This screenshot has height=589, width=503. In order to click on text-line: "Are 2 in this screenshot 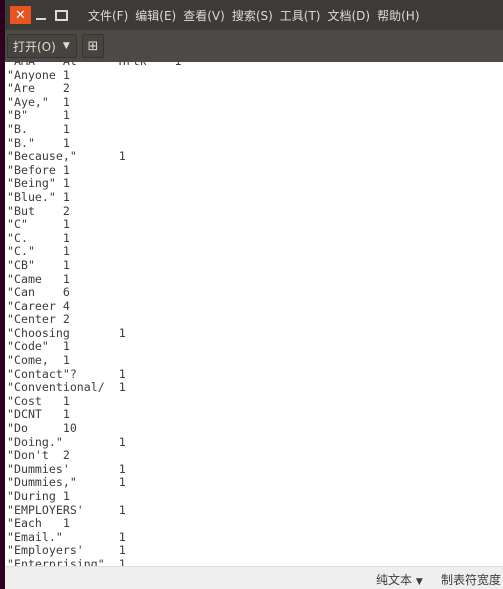, I will do `click(38, 88)`.